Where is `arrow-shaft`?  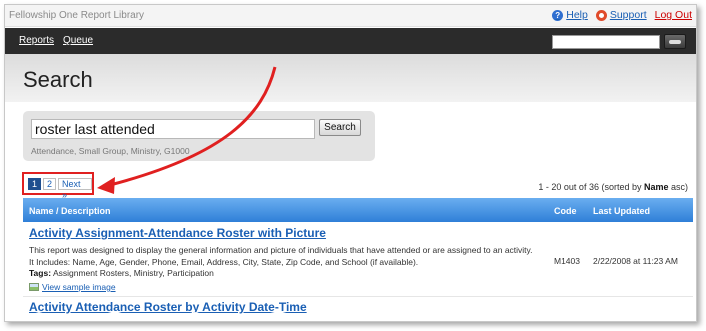 arrow-shaft is located at coordinates (193, 126).